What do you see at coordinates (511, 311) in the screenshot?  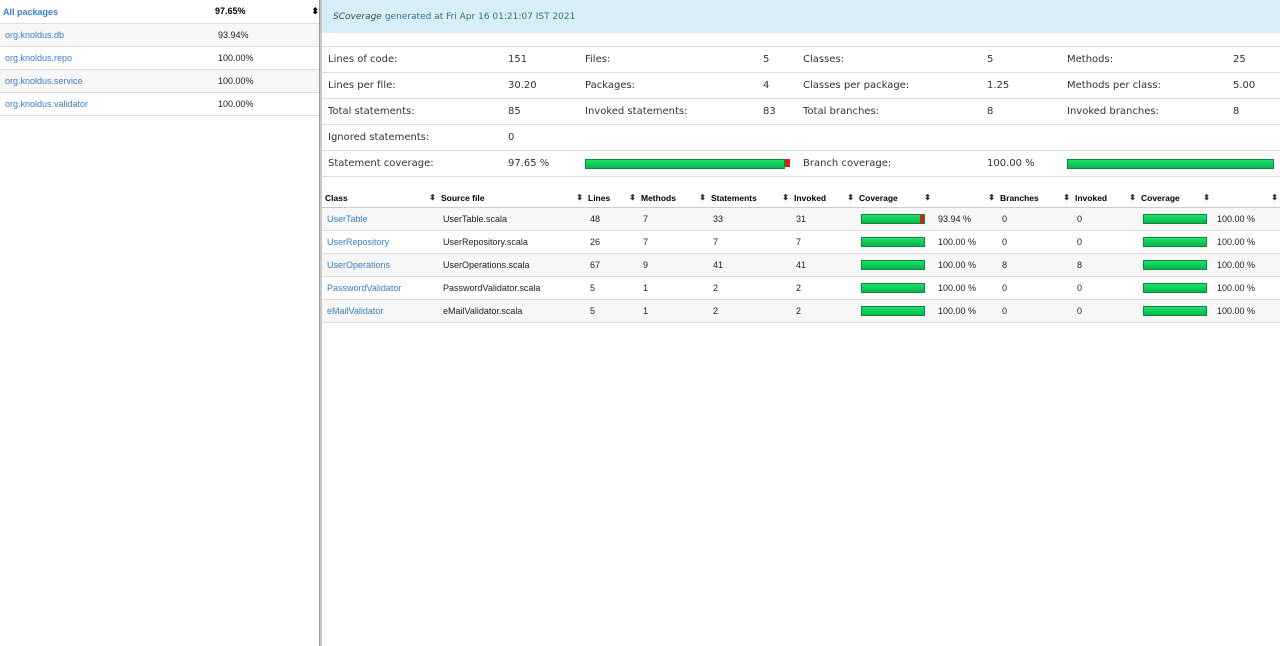 I see `file-cell: eMailValidator.scala` at bounding box center [511, 311].